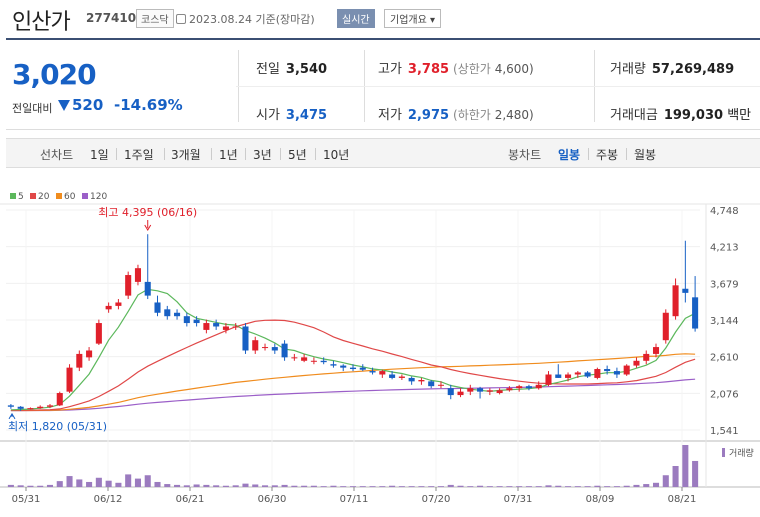 Image resolution: width=760 pixels, height=517 pixels. What do you see at coordinates (228, 154) in the screenshot?
I see `period-1year: 1년` at bounding box center [228, 154].